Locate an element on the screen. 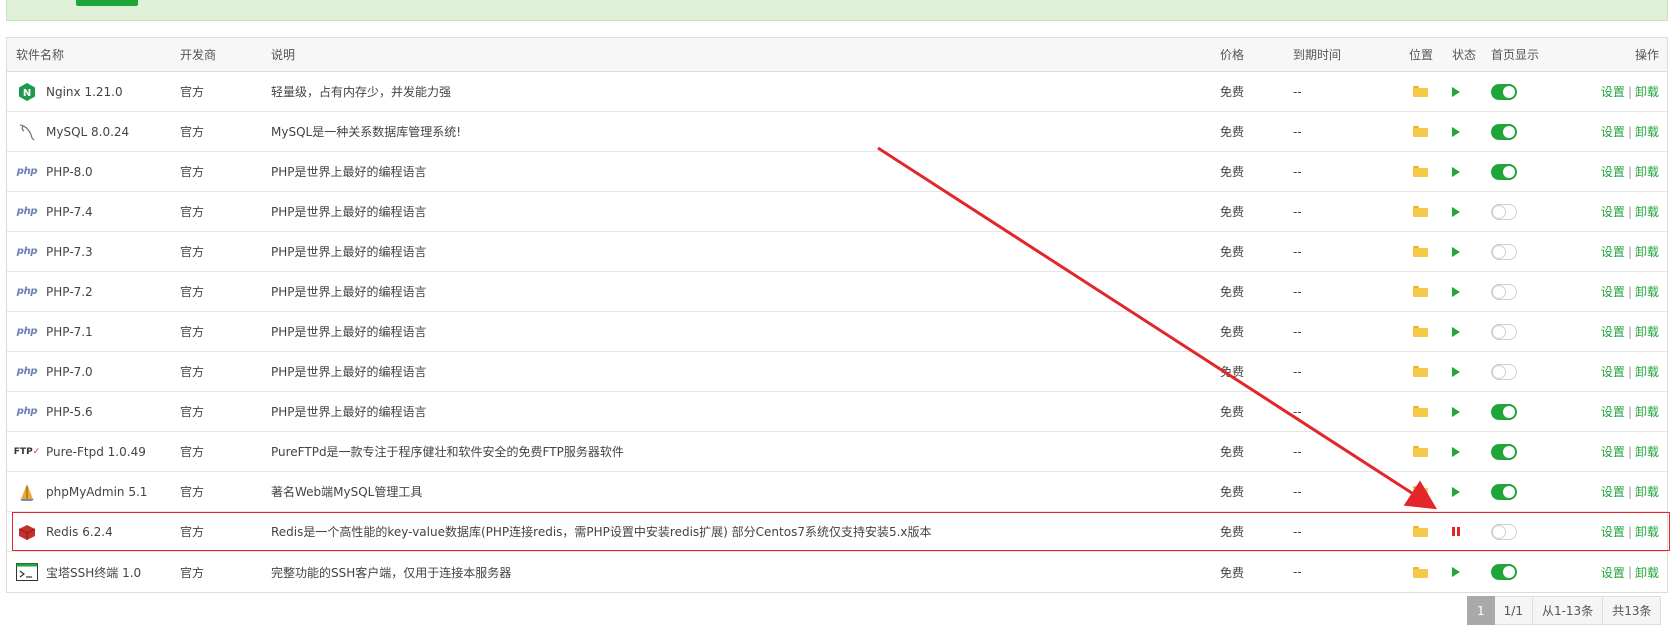 The height and width of the screenshot is (644, 1676). software-name: MySQL 8.0.24 is located at coordinates (87, 132).